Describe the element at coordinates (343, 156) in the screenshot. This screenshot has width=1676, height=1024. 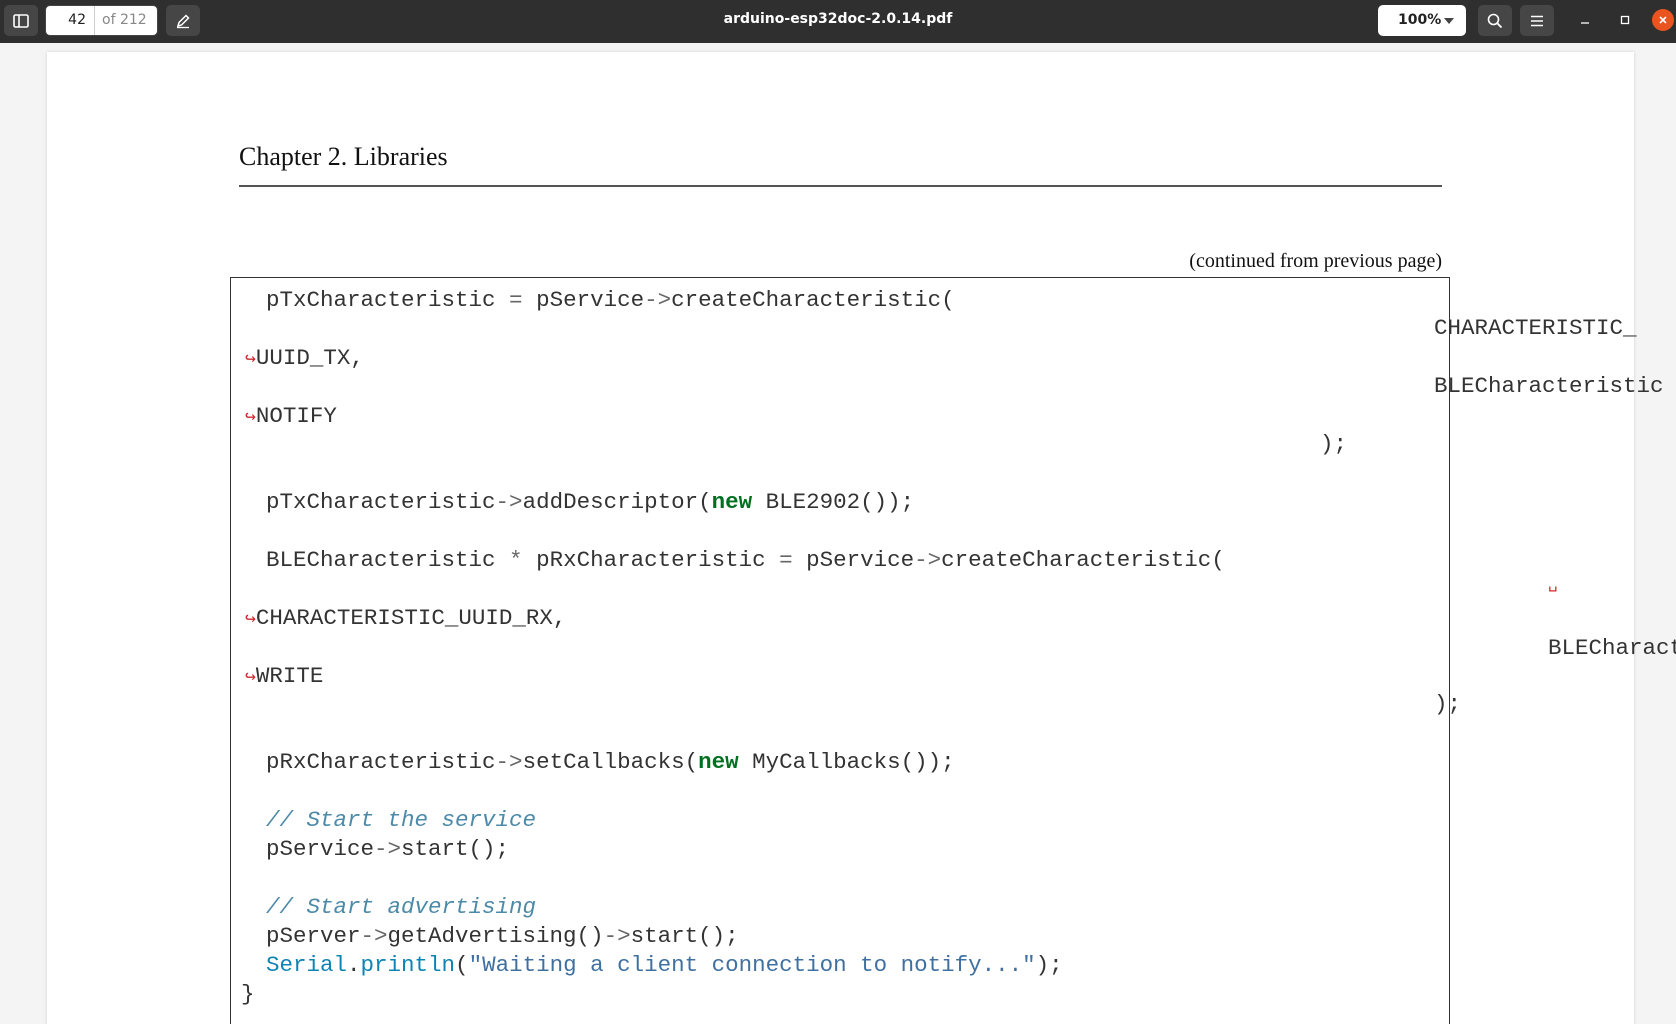
I see `chapter-heading: Chapter 2. Libraries` at that location.